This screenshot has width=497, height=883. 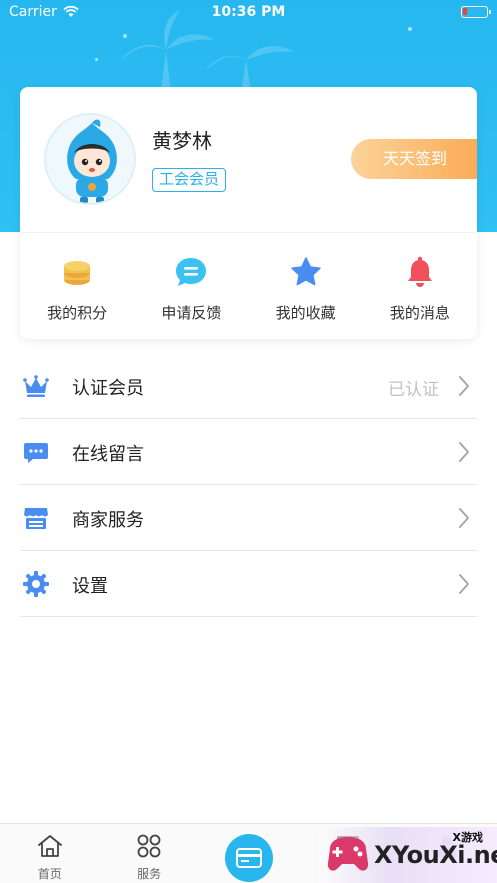 I want to click on quick-action-label: 申请反馈, so click(x=191, y=313).